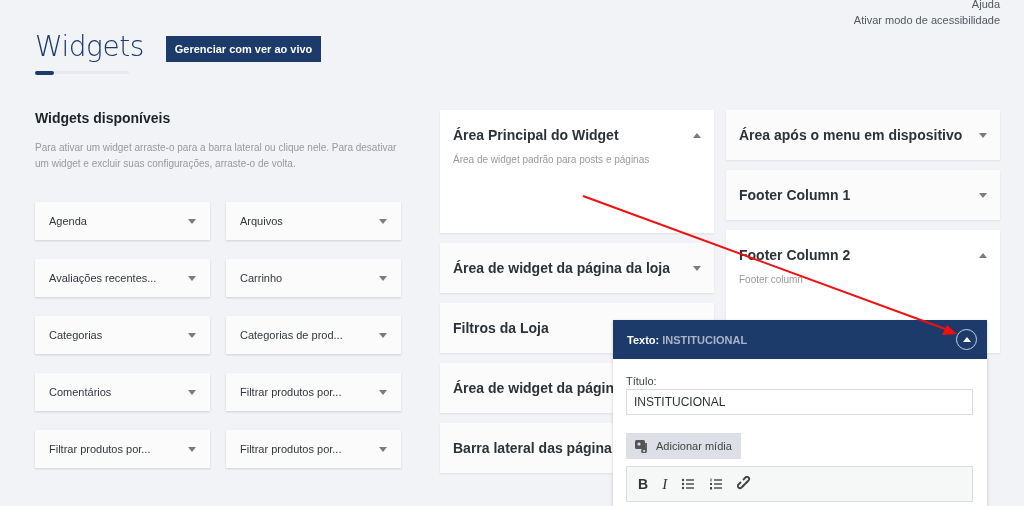  Describe the element at coordinates (261, 221) in the screenshot. I see `widget-label: Arquivos` at that location.